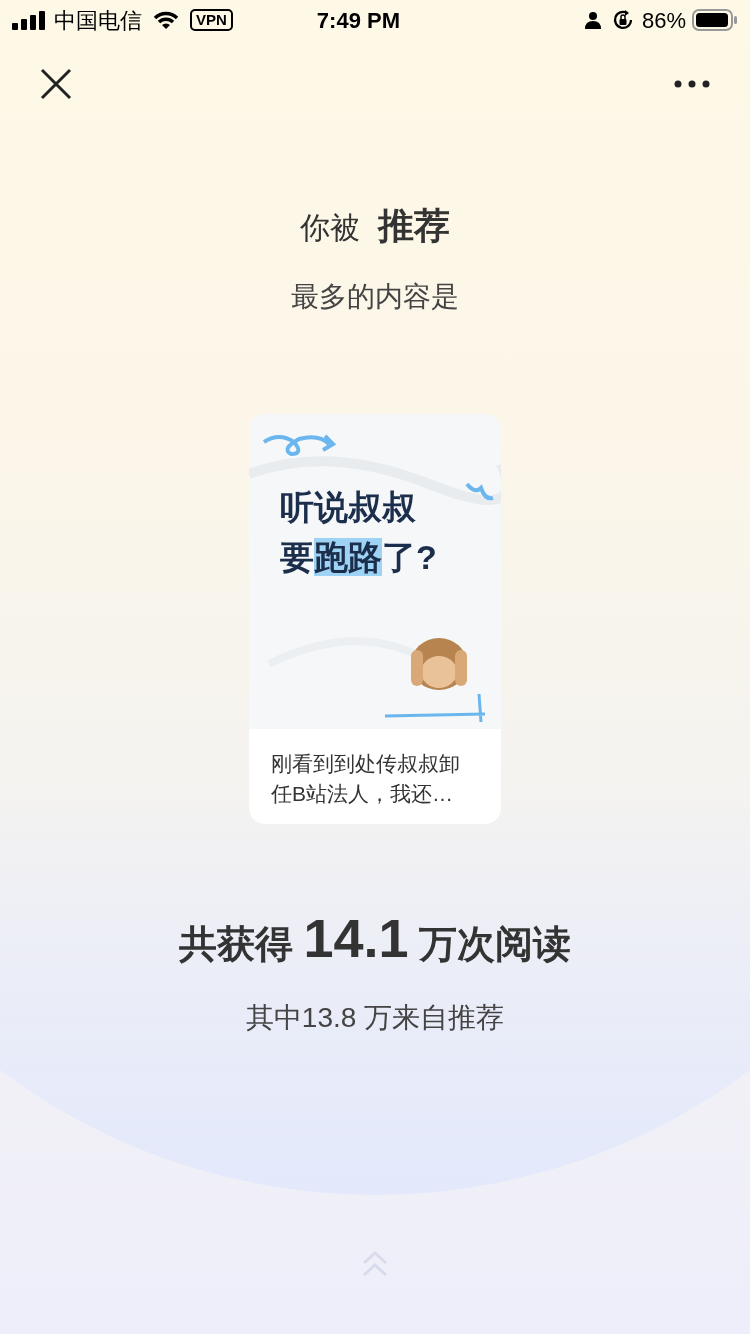  I want to click on subheadline: 最多的内容是, so click(375, 297).